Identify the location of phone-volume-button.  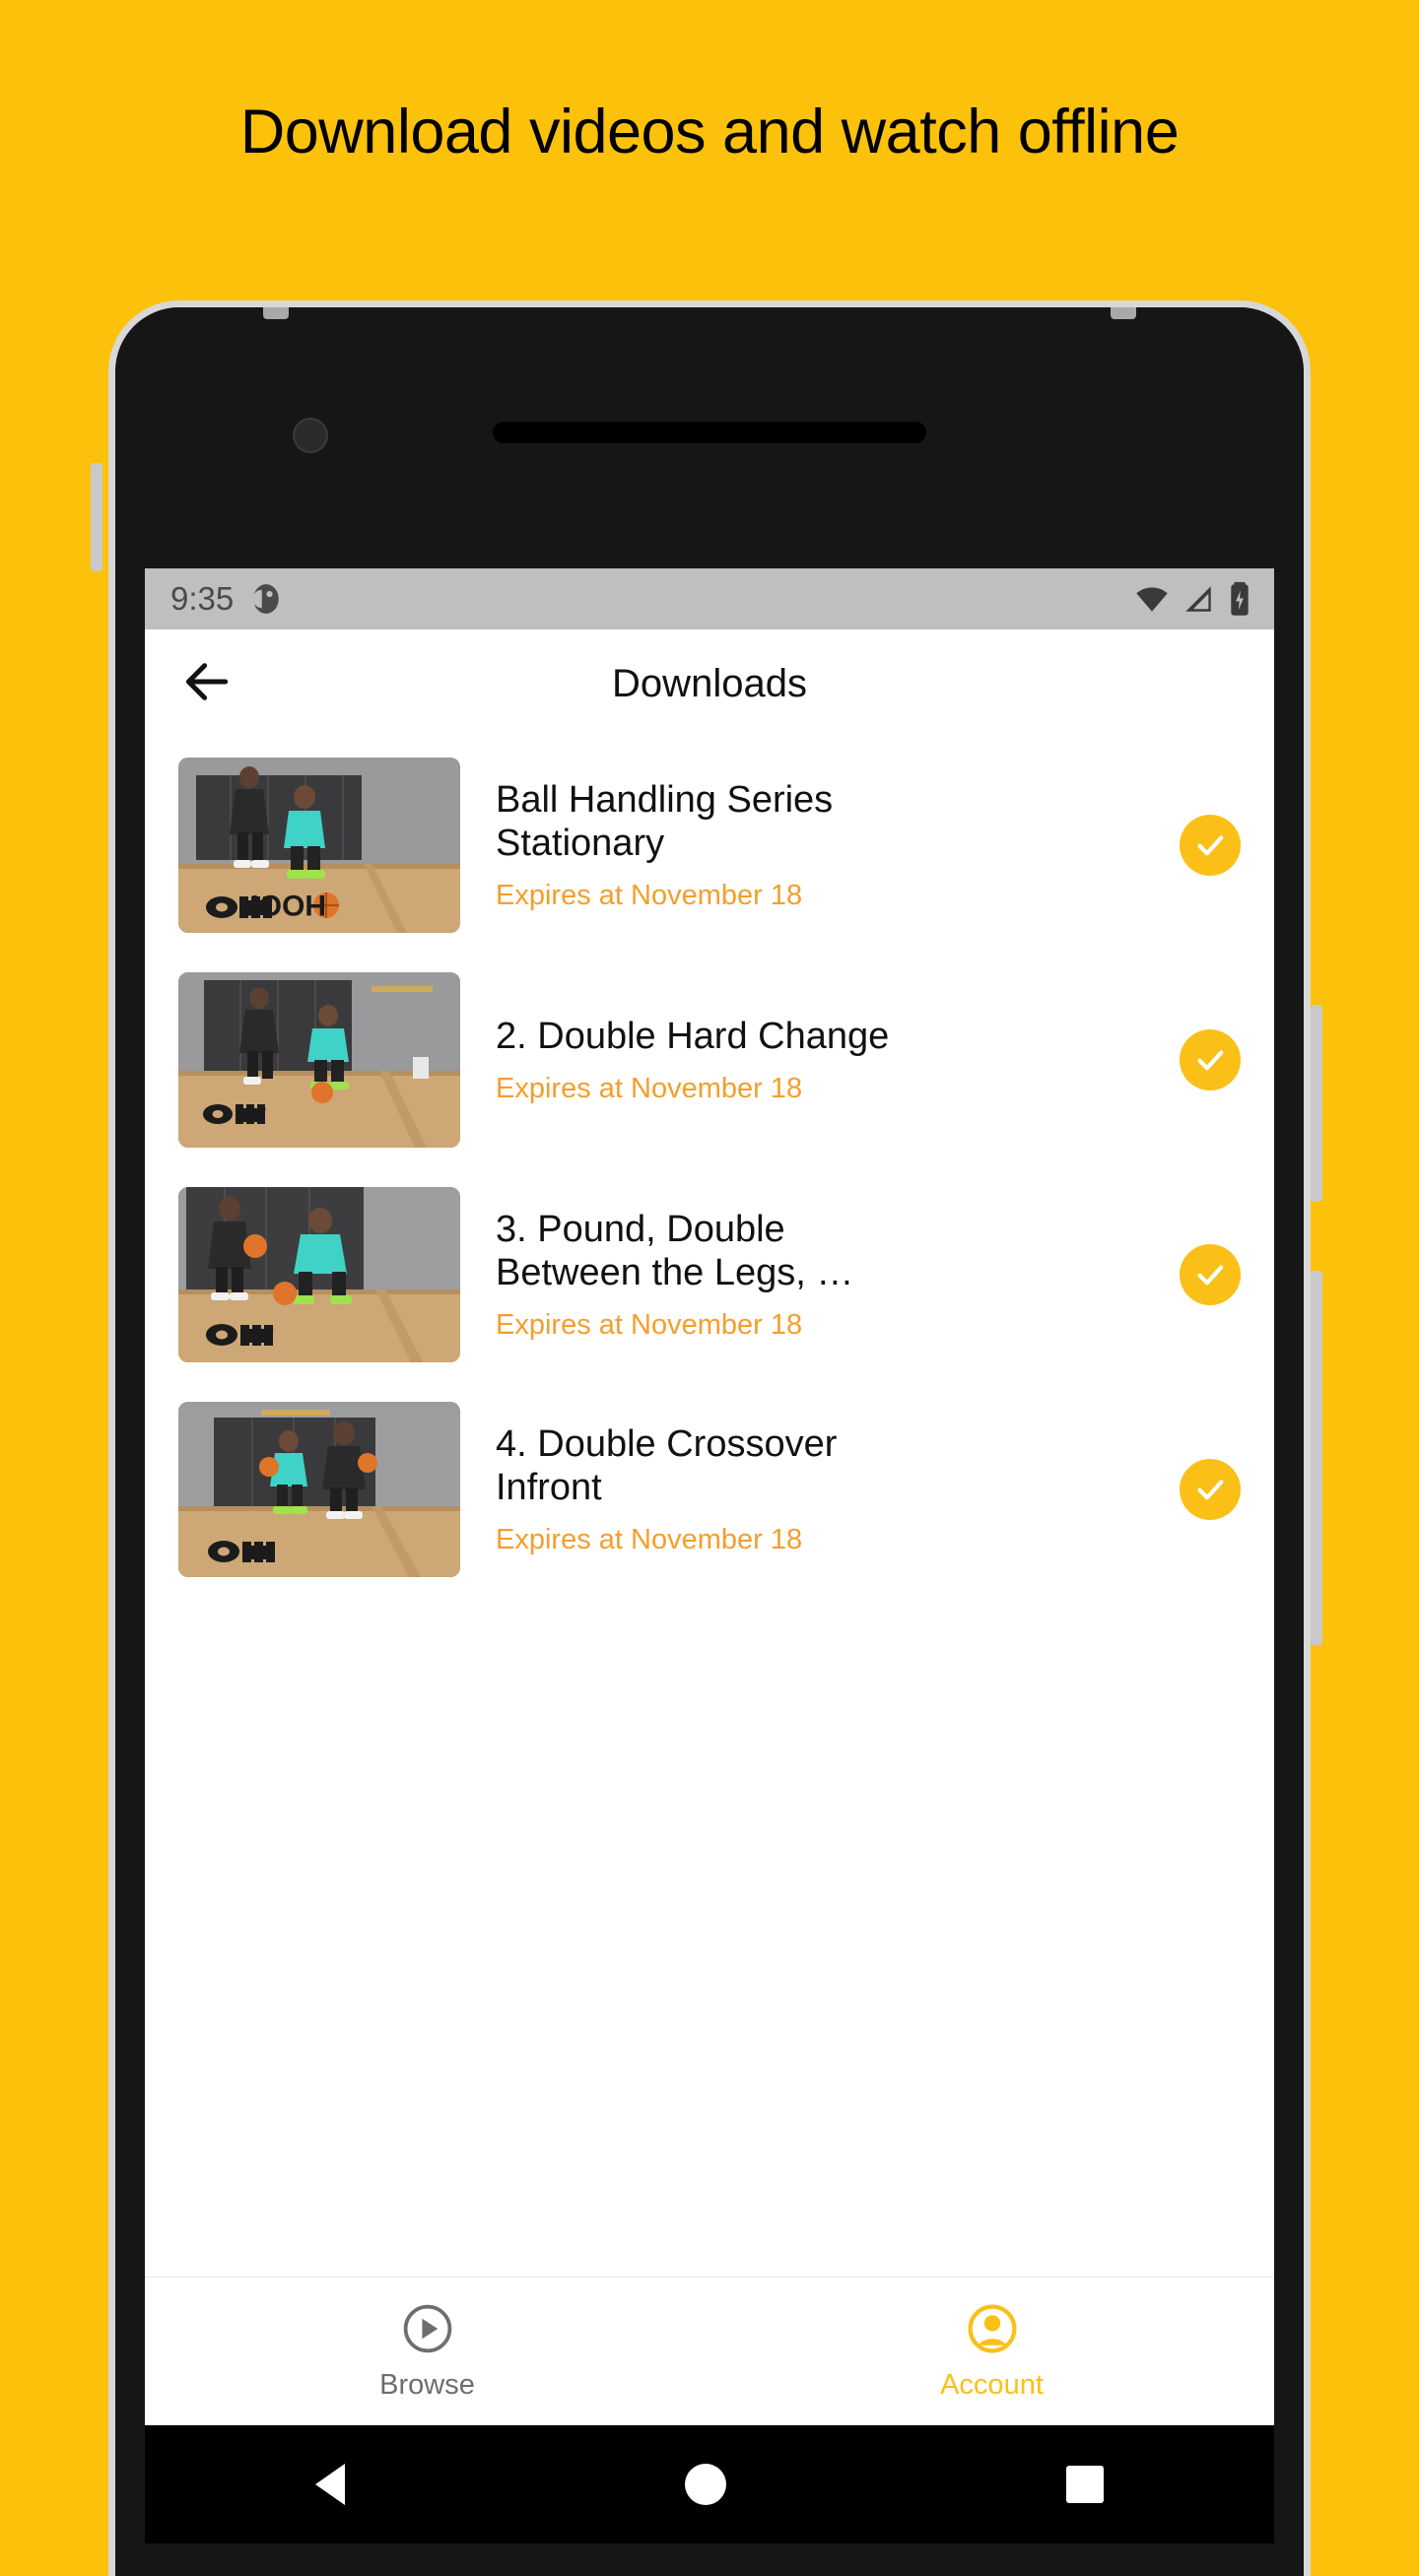
(96, 517).